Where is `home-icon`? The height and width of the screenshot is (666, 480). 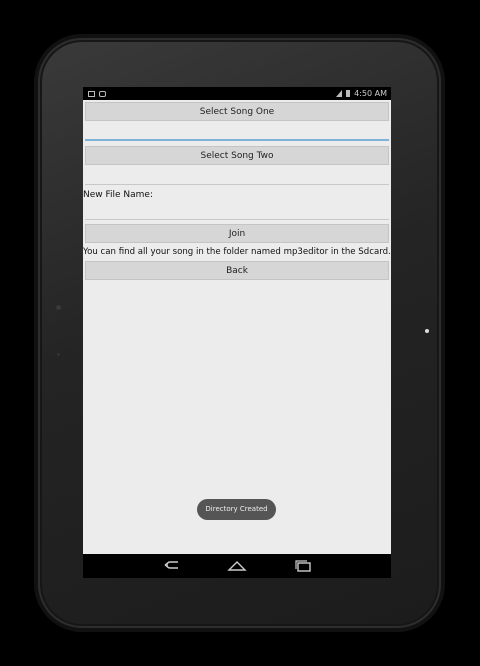 home-icon is located at coordinates (237, 566).